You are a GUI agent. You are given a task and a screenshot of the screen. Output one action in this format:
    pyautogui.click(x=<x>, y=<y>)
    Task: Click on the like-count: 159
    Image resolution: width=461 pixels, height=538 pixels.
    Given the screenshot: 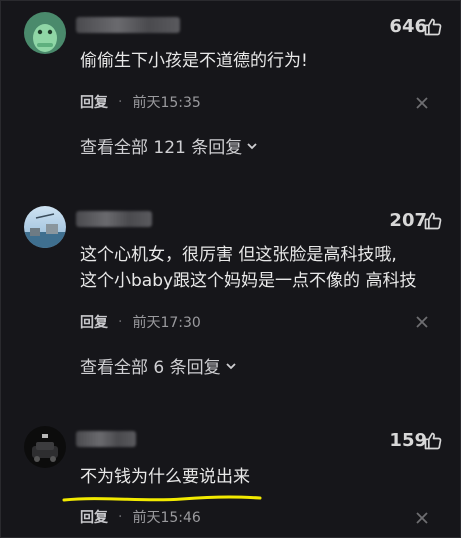 What is the action you would take?
    pyautogui.click(x=408, y=440)
    